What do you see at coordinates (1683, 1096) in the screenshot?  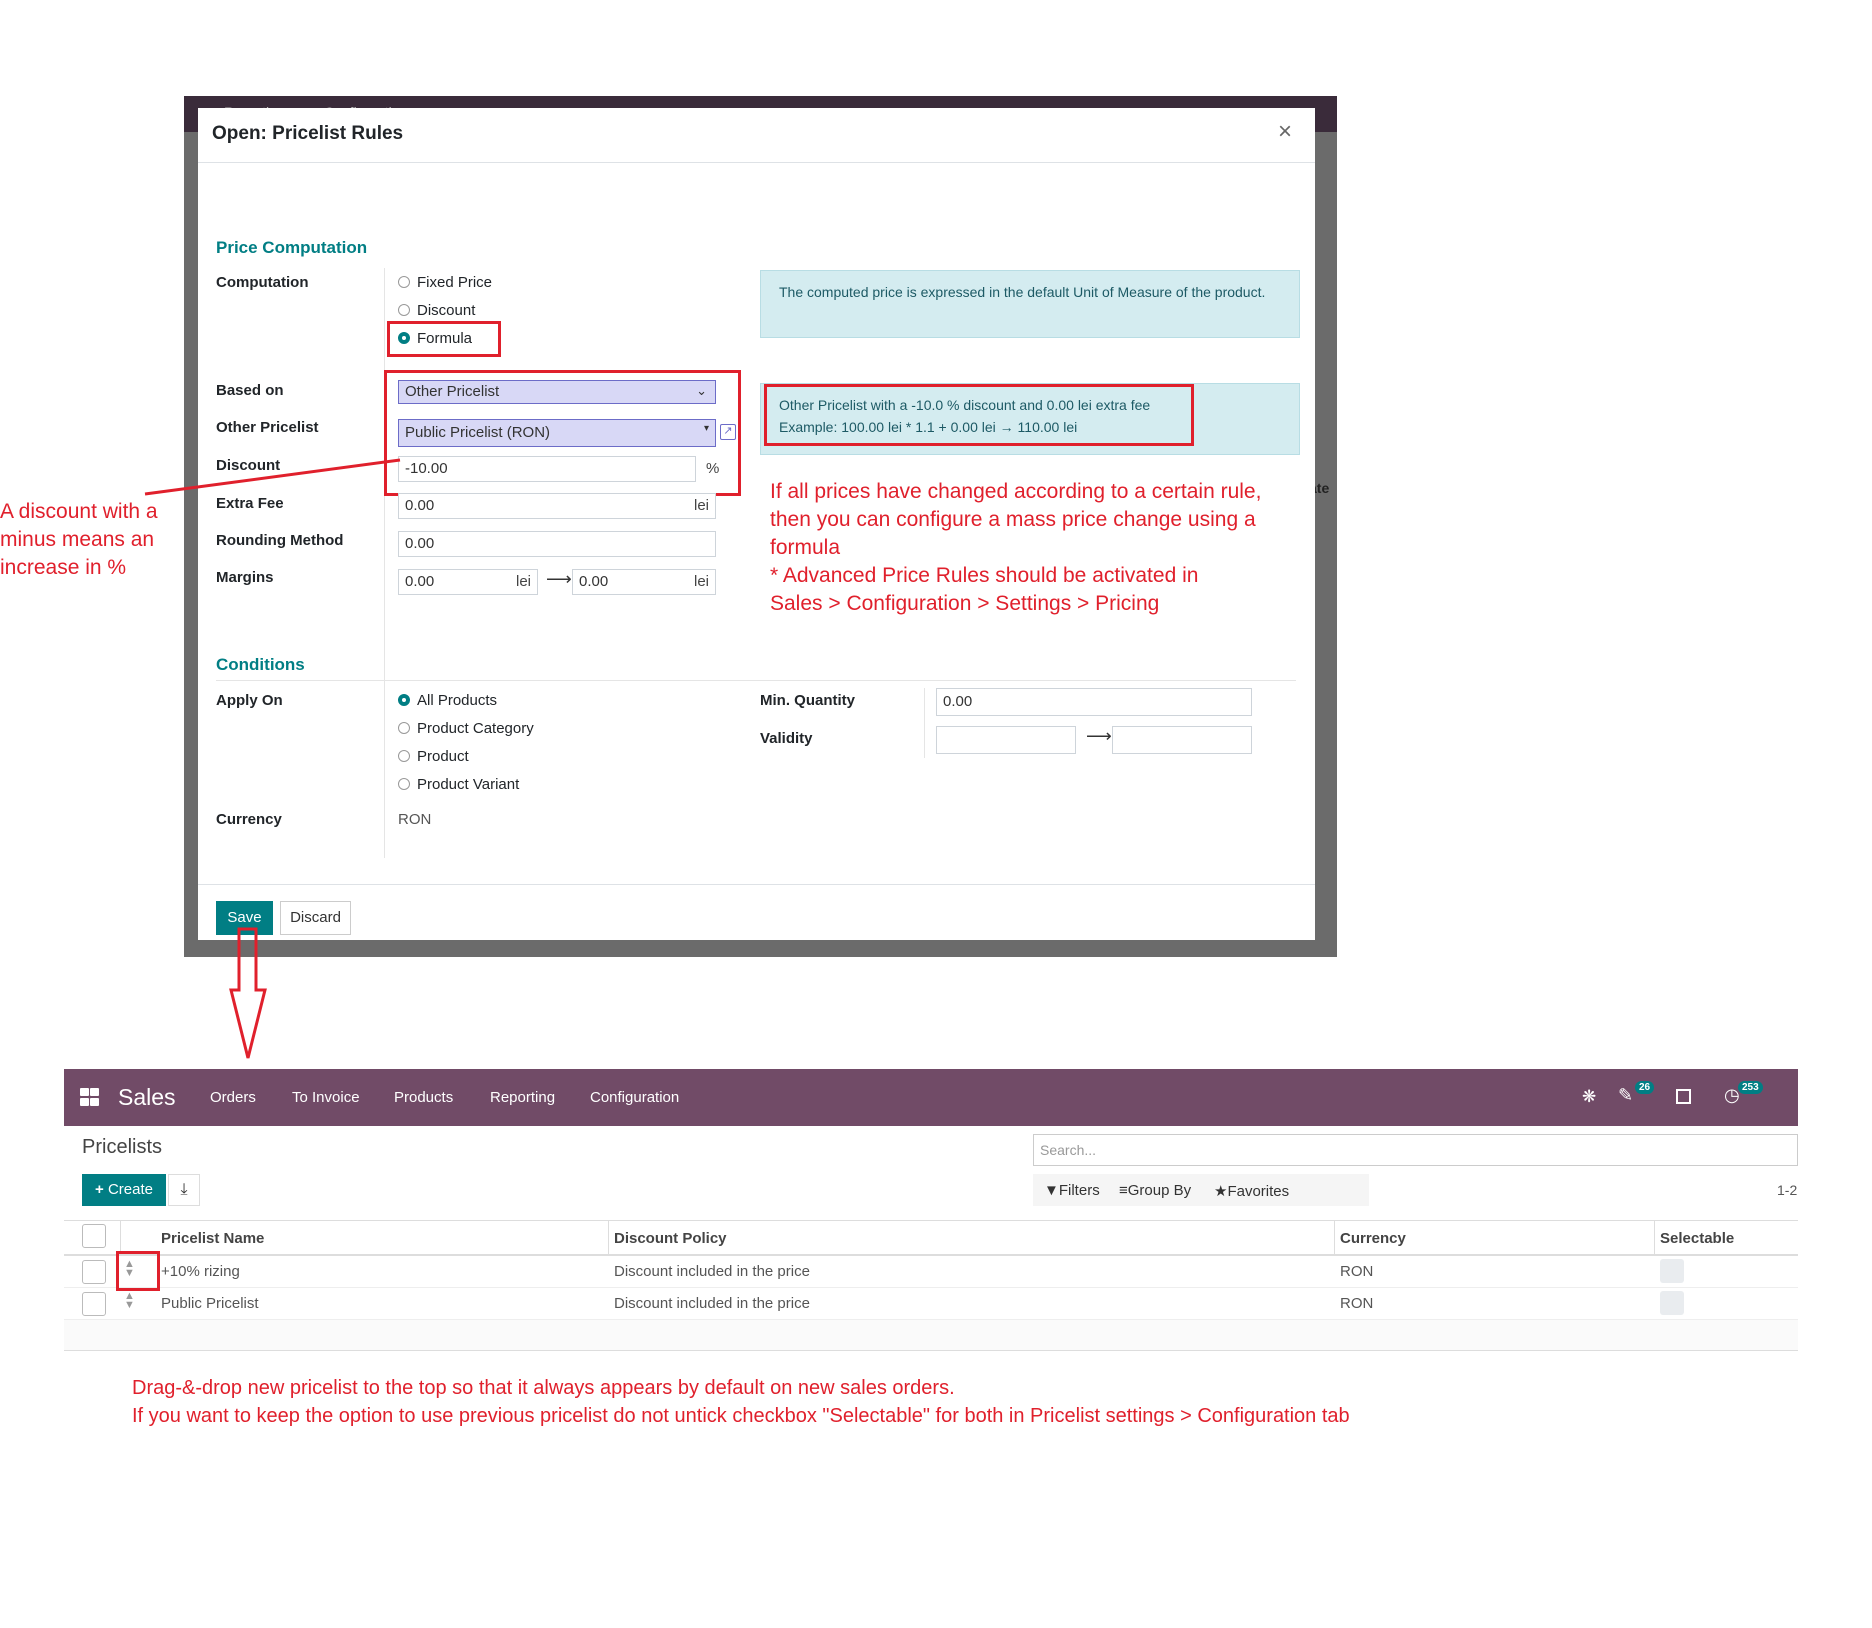 I see `qr-icon` at bounding box center [1683, 1096].